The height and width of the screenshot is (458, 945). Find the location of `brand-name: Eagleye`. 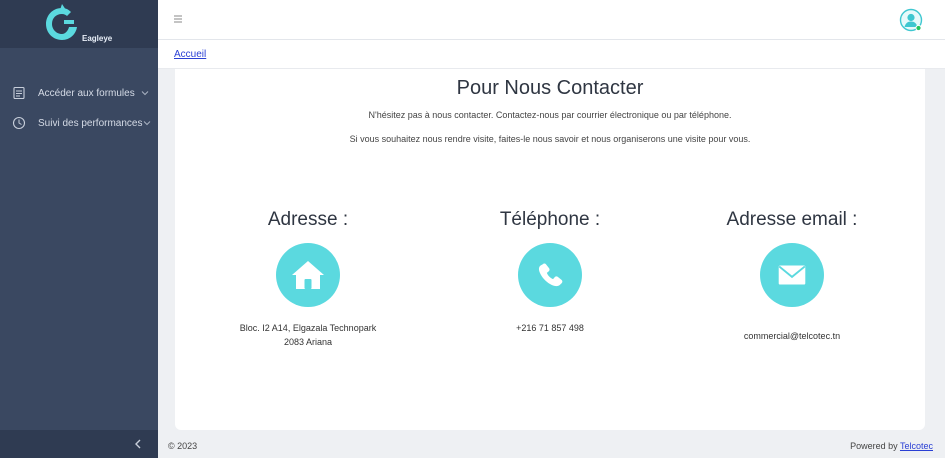

brand-name: Eagleye is located at coordinates (97, 38).